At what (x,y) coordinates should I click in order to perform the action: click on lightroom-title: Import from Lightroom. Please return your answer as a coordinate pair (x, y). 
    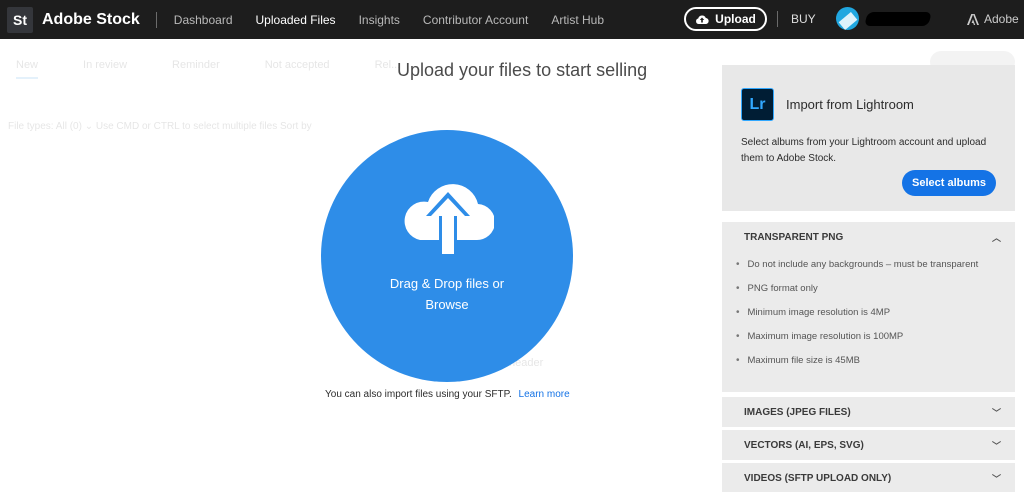
    Looking at the image, I should click on (850, 104).